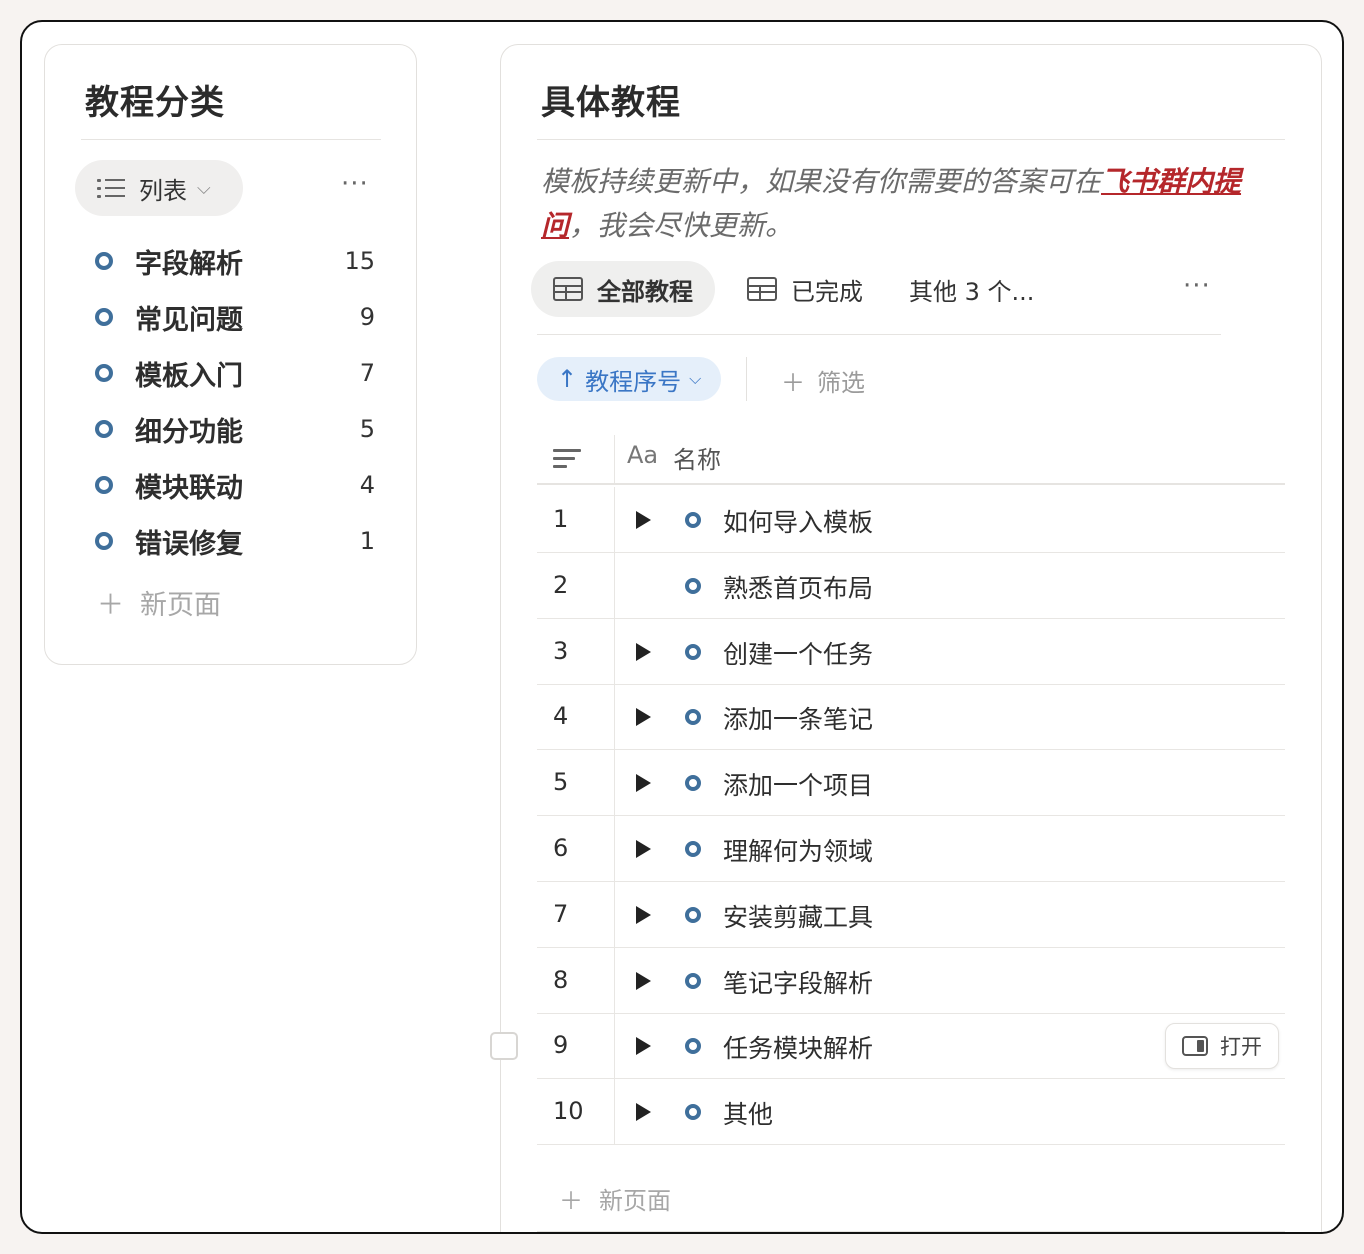 This screenshot has width=1364, height=1254. I want to click on row-title: 理解何为领域, so click(798, 850).